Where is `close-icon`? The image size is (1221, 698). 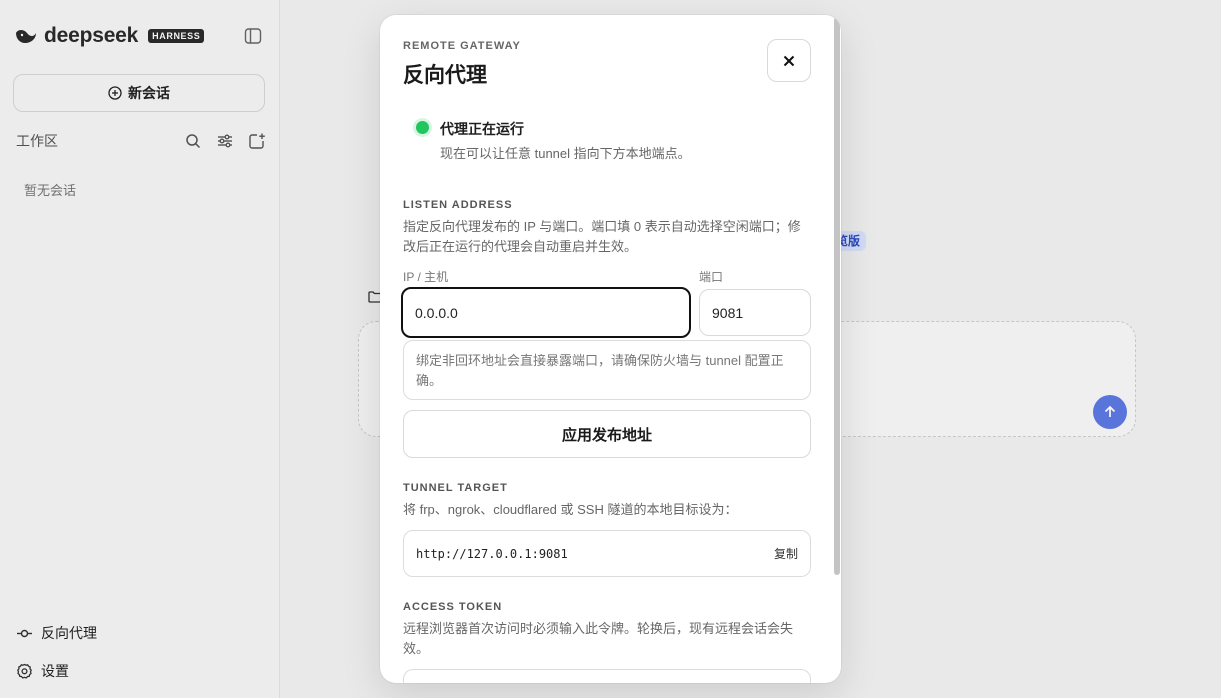 close-icon is located at coordinates (789, 60).